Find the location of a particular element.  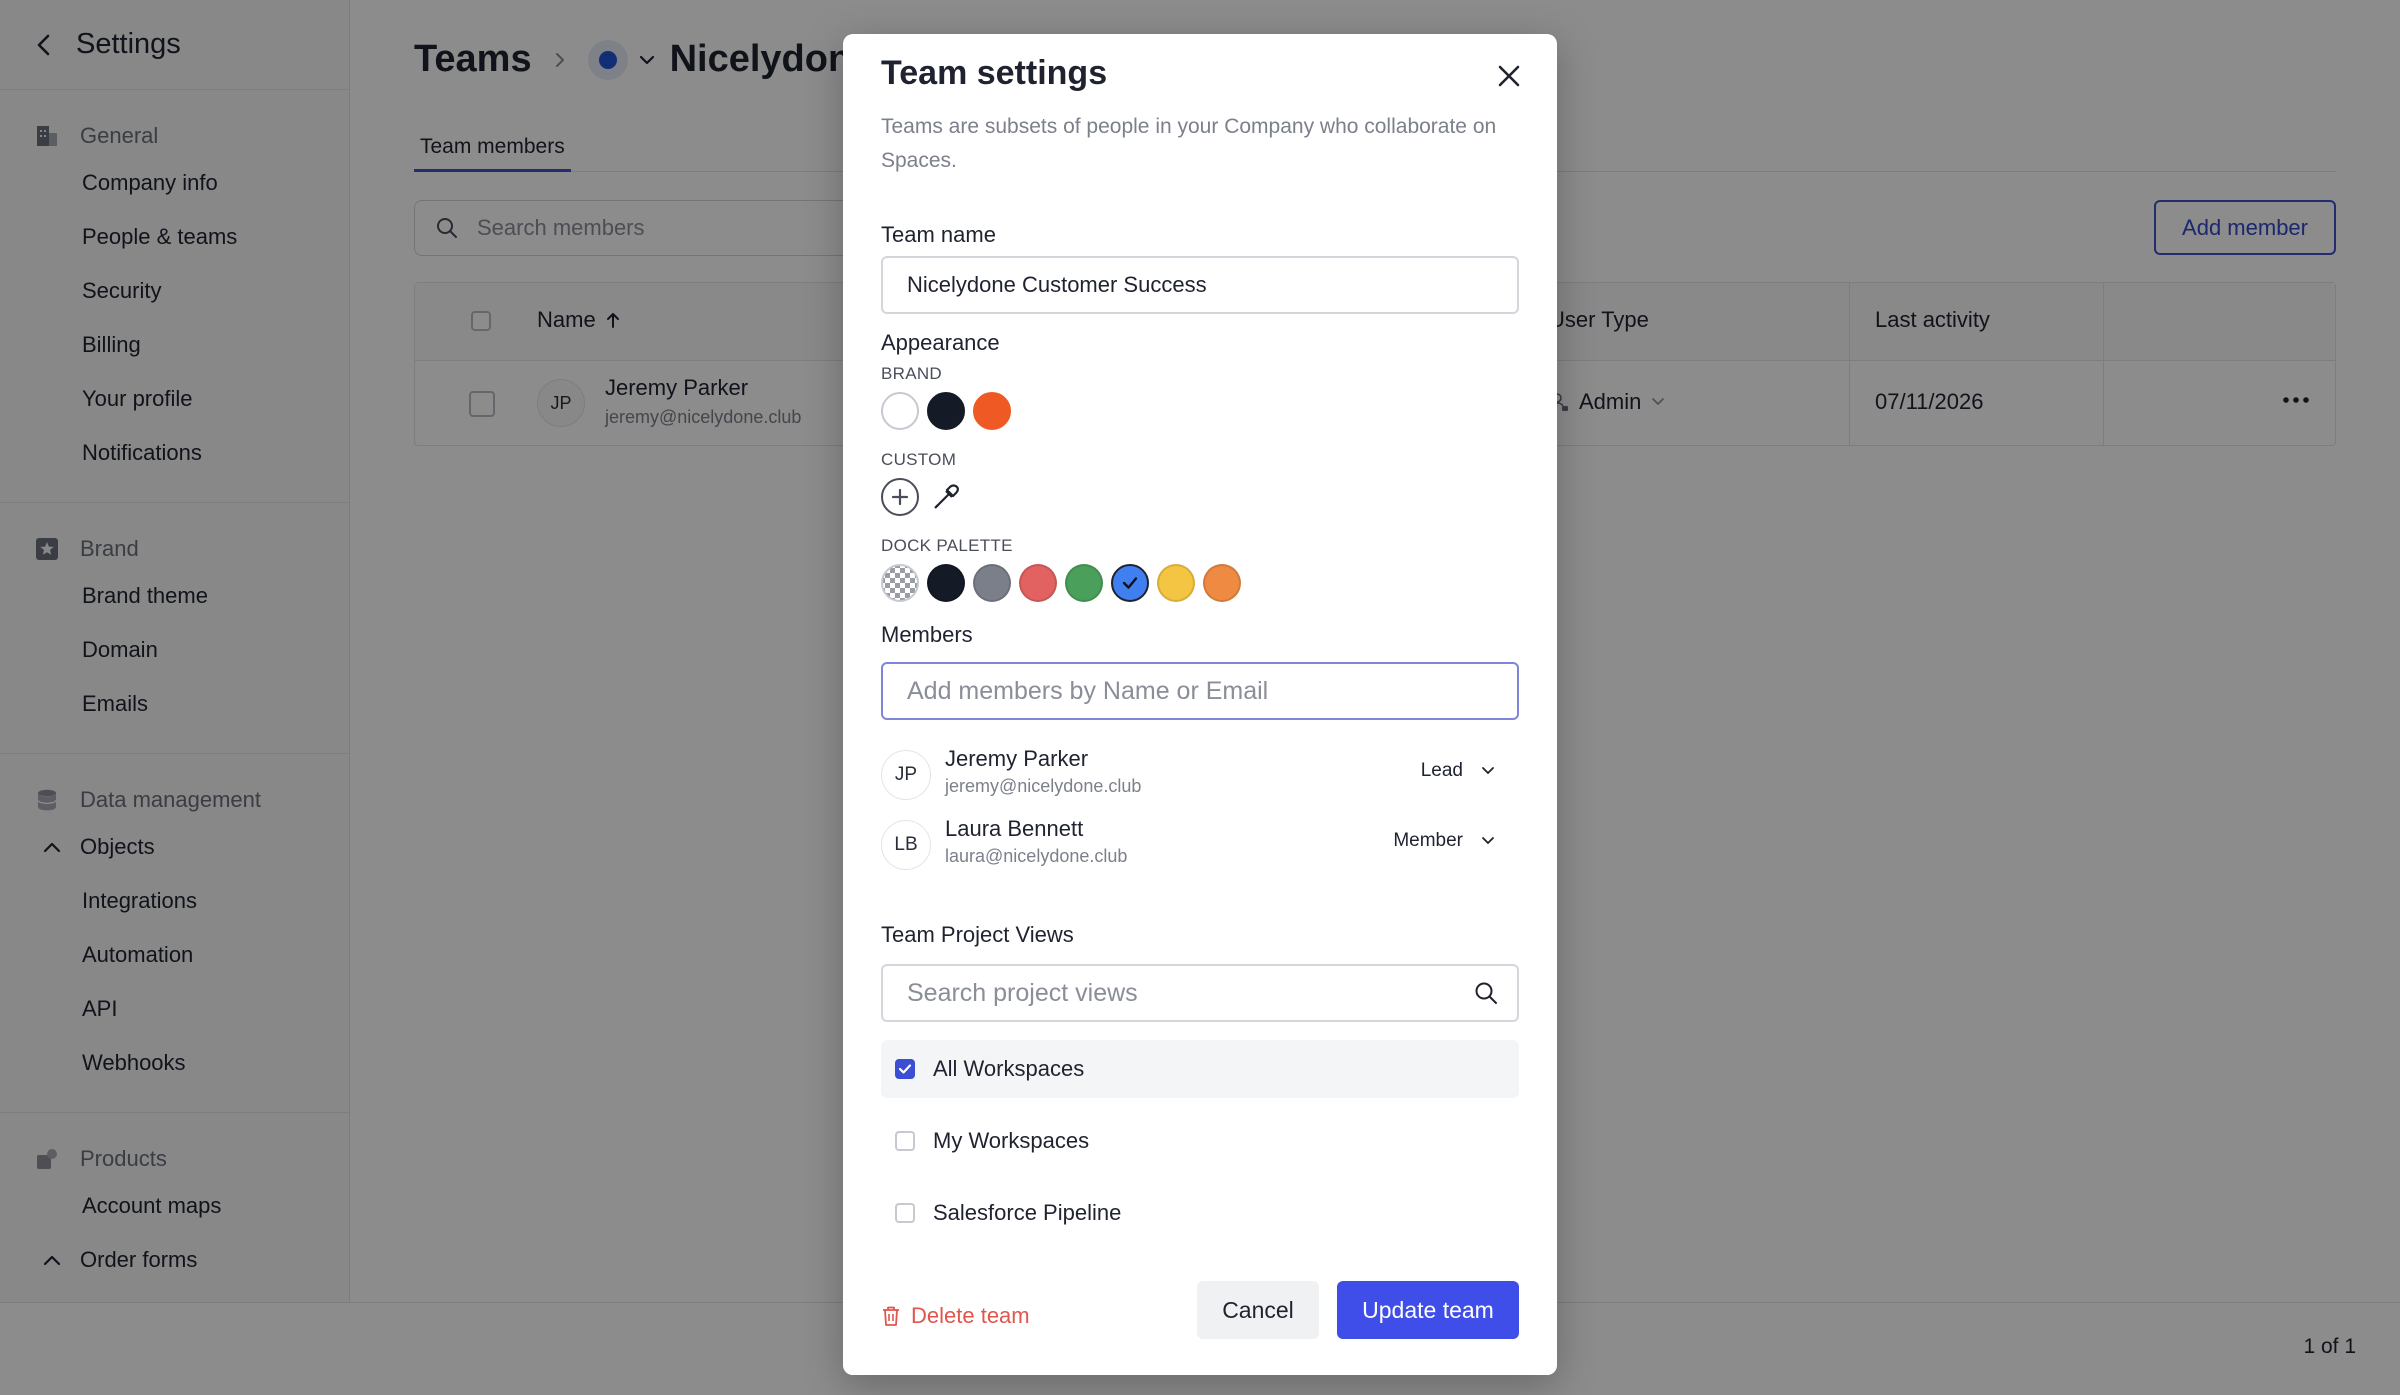

transparent-swatch is located at coordinates (900, 583).